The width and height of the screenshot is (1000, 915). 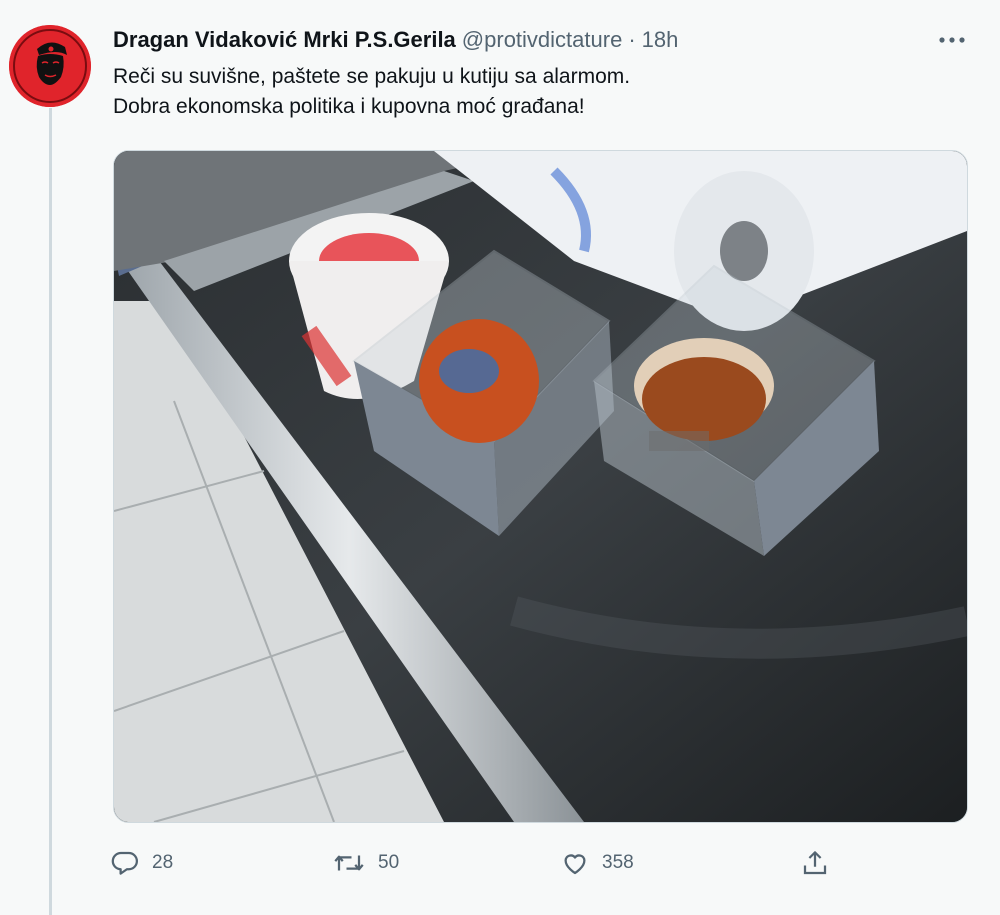 What do you see at coordinates (365, 863) in the screenshot?
I see `retweet-button: 50` at bounding box center [365, 863].